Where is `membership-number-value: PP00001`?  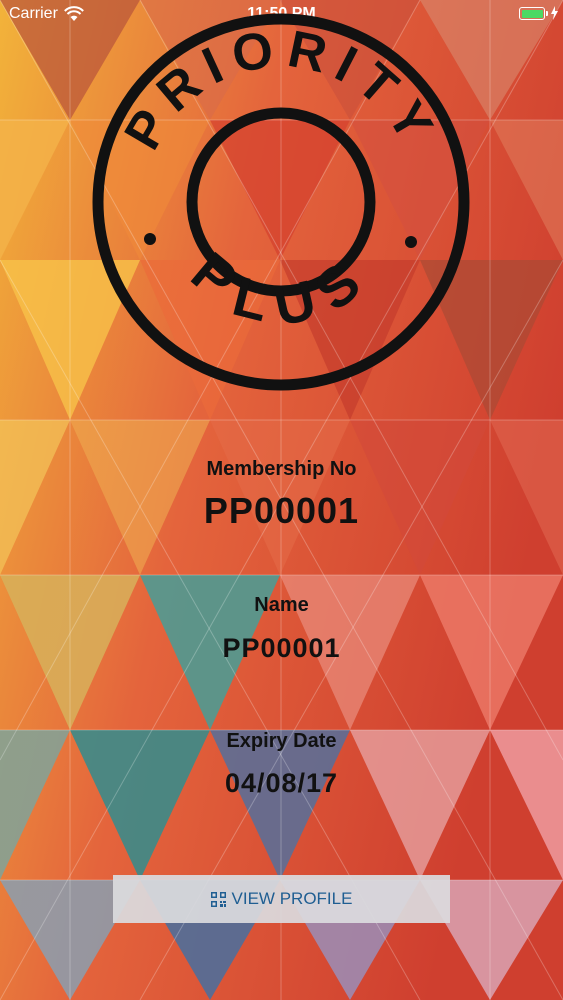
membership-number-value: PP00001 is located at coordinates (281, 510).